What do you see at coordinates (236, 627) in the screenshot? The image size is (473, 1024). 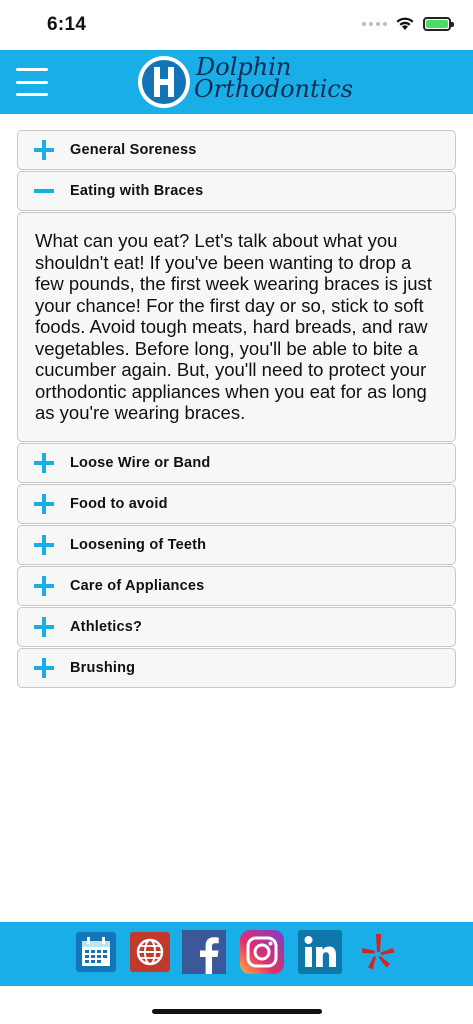 I see `accordion-item: Athletics?` at bounding box center [236, 627].